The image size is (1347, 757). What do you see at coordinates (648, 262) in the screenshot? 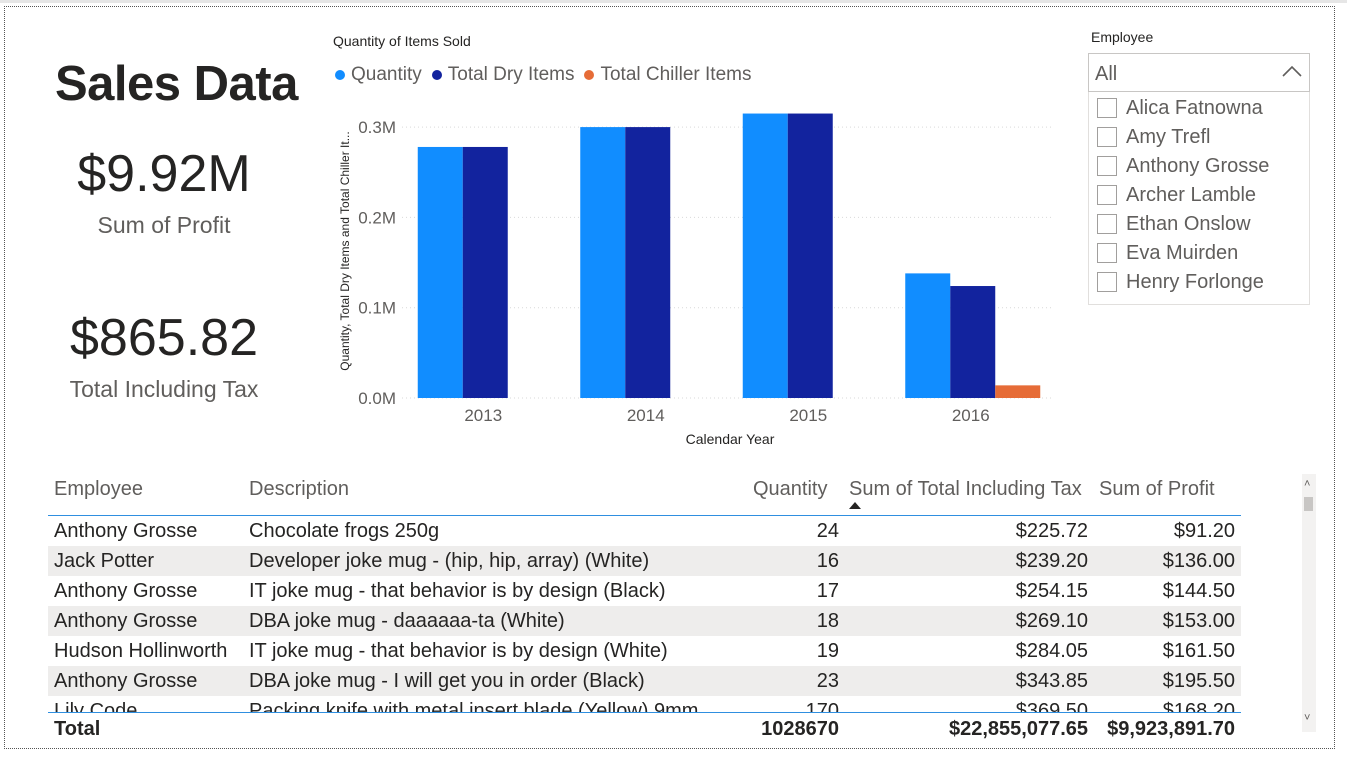
I see `bar-total-dry-items-2014` at bounding box center [648, 262].